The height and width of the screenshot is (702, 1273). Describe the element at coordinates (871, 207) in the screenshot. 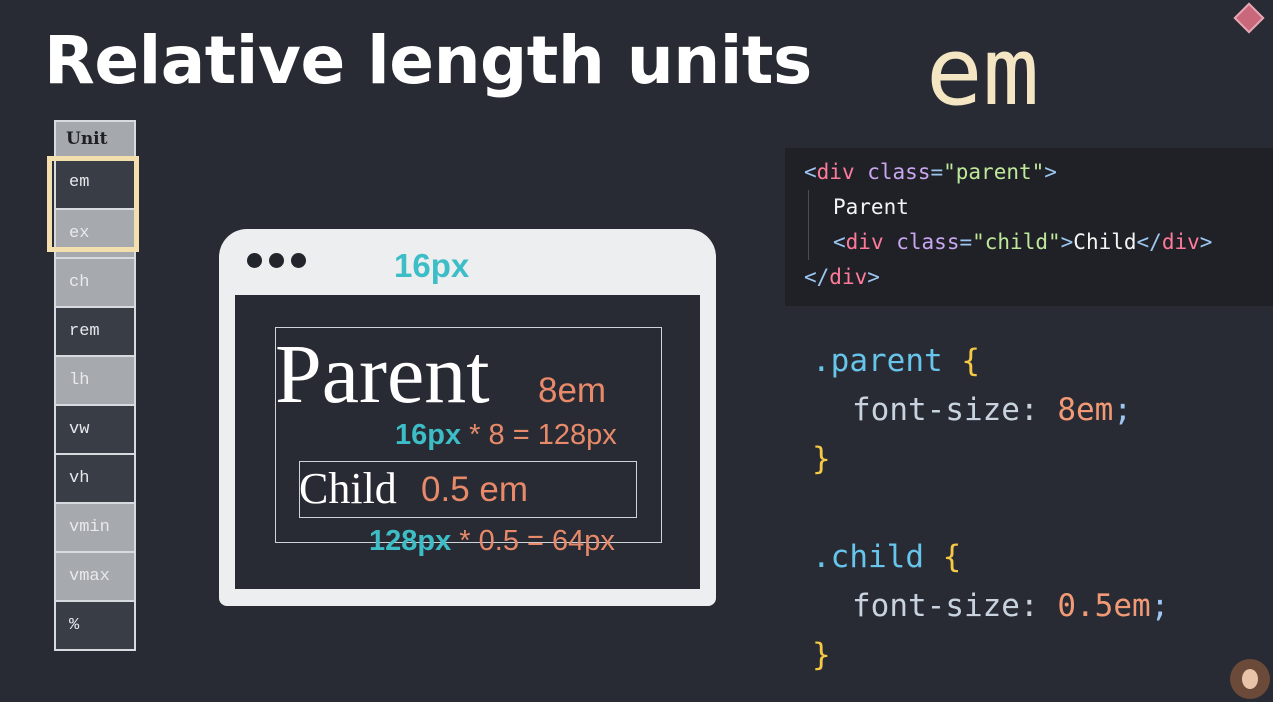

I see `html-line-2: Parent` at that location.